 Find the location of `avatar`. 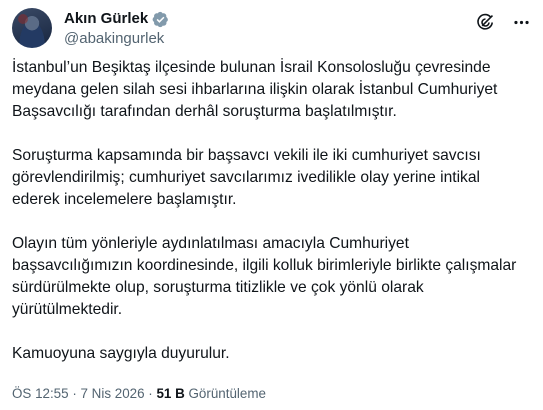

avatar is located at coordinates (32, 28).